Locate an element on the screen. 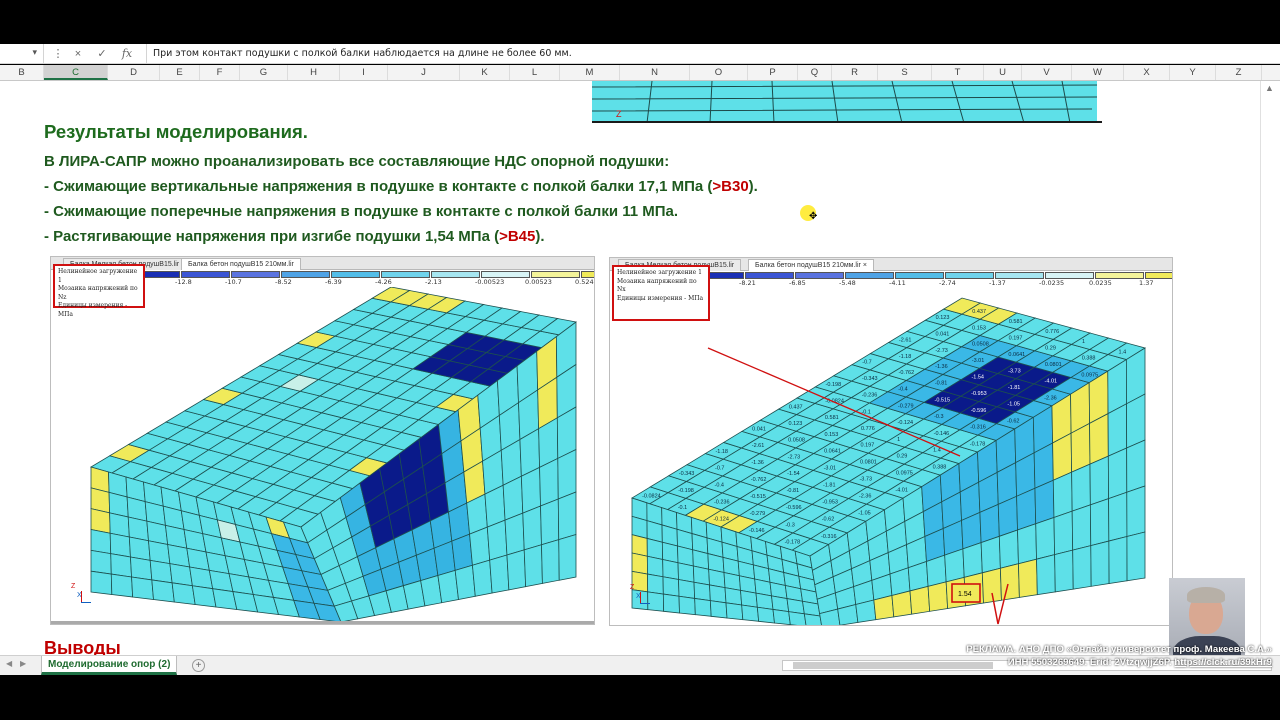 The width and height of the screenshot is (1280, 720). close-icon: × is located at coordinates (865, 265).